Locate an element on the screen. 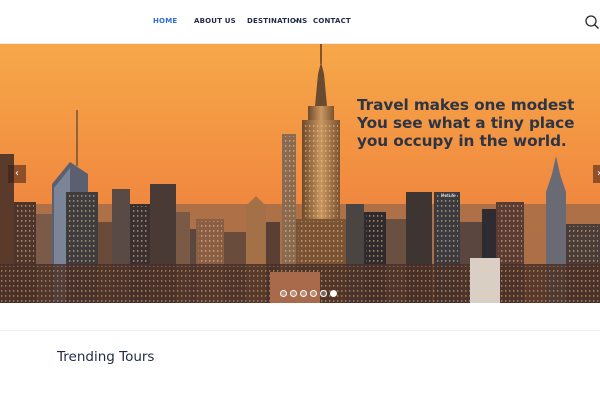 The height and width of the screenshot is (400, 600). nav-contact: CONTACT is located at coordinates (332, 21).